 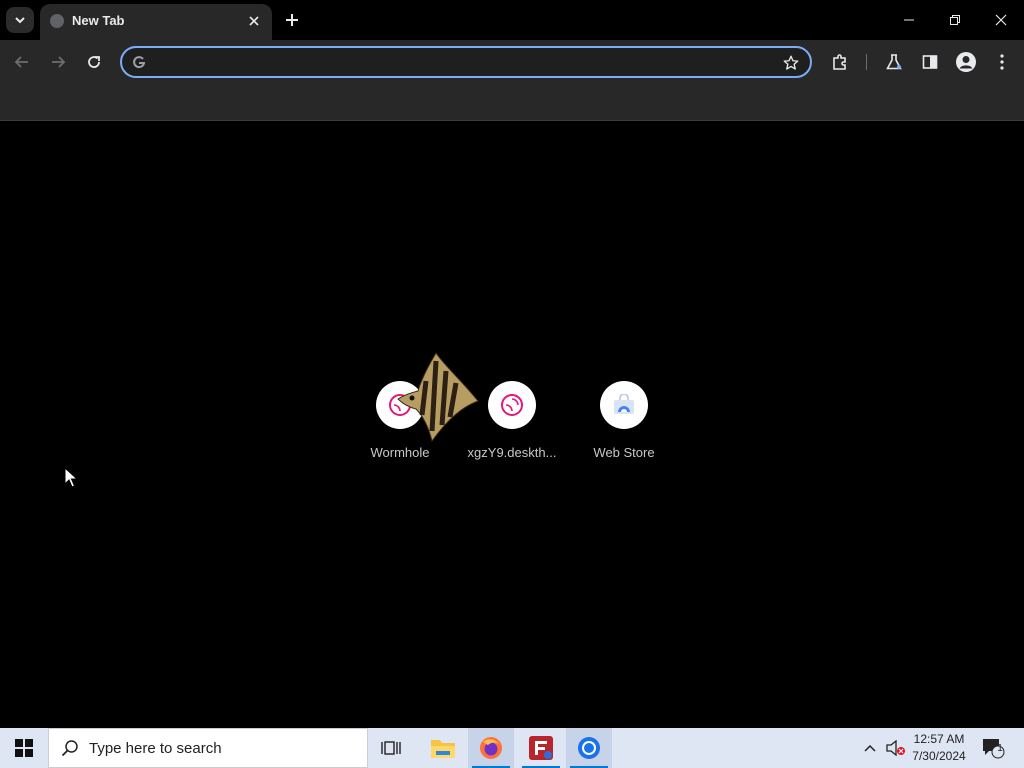 What do you see at coordinates (98, 20) in the screenshot?
I see `tab-title: New Tab` at bounding box center [98, 20].